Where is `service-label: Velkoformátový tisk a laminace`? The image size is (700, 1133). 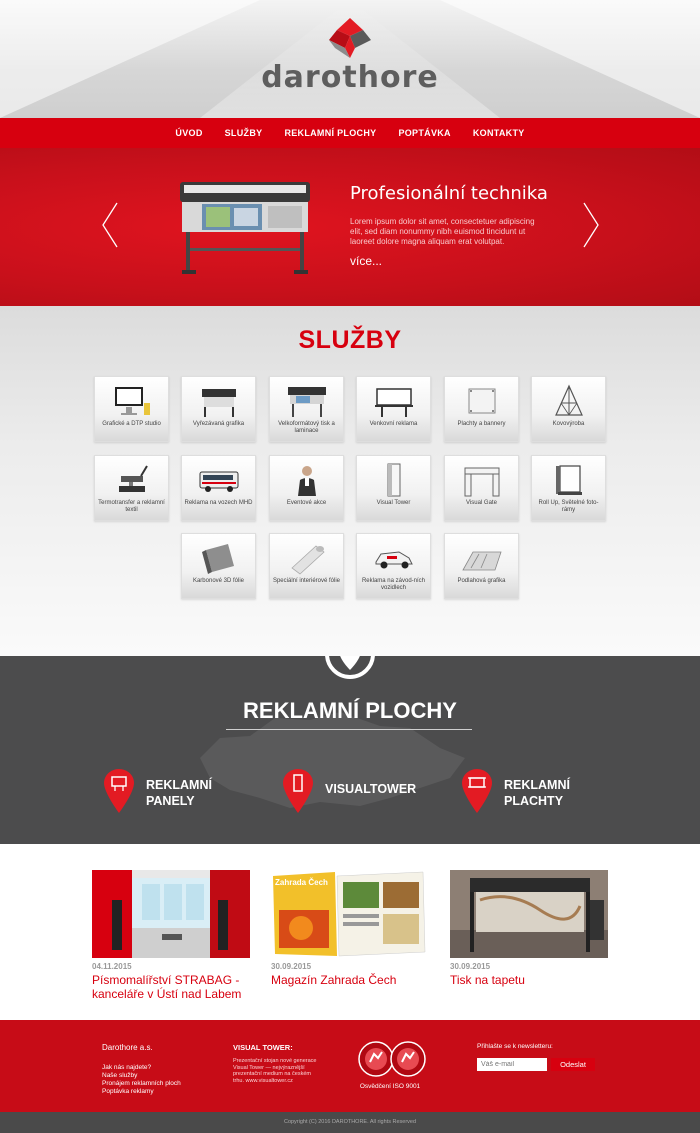 service-label: Velkoformátový tisk a laminace is located at coordinates (306, 427).